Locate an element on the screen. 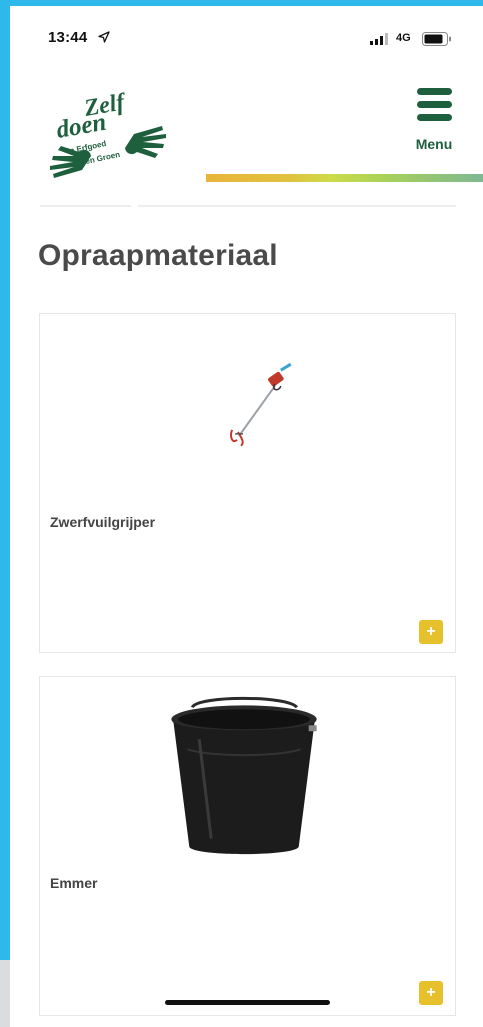 This screenshot has height=1027, width=483. network-type: 4G is located at coordinates (403, 38).